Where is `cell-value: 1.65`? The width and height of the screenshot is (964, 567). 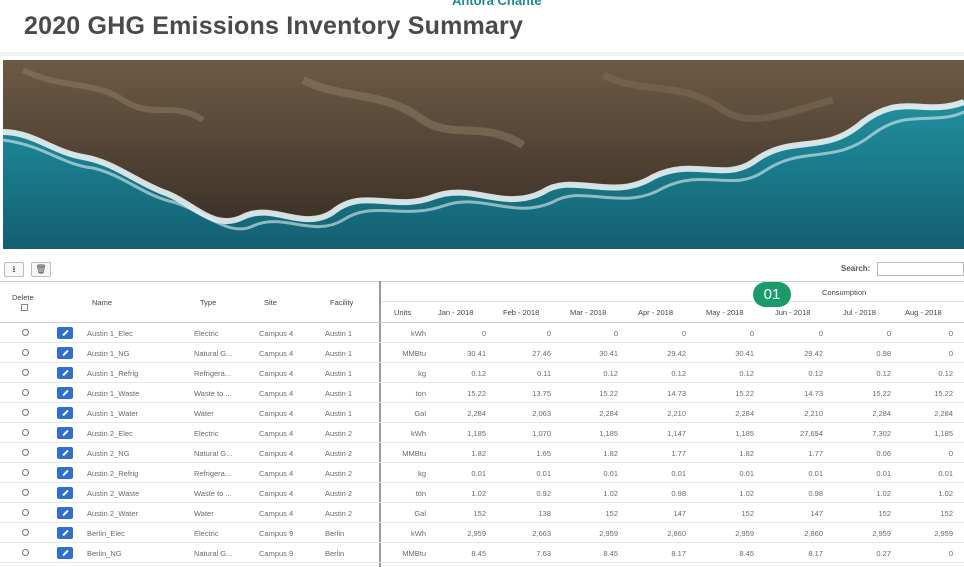
cell-value: 1.65 is located at coordinates (543, 453).